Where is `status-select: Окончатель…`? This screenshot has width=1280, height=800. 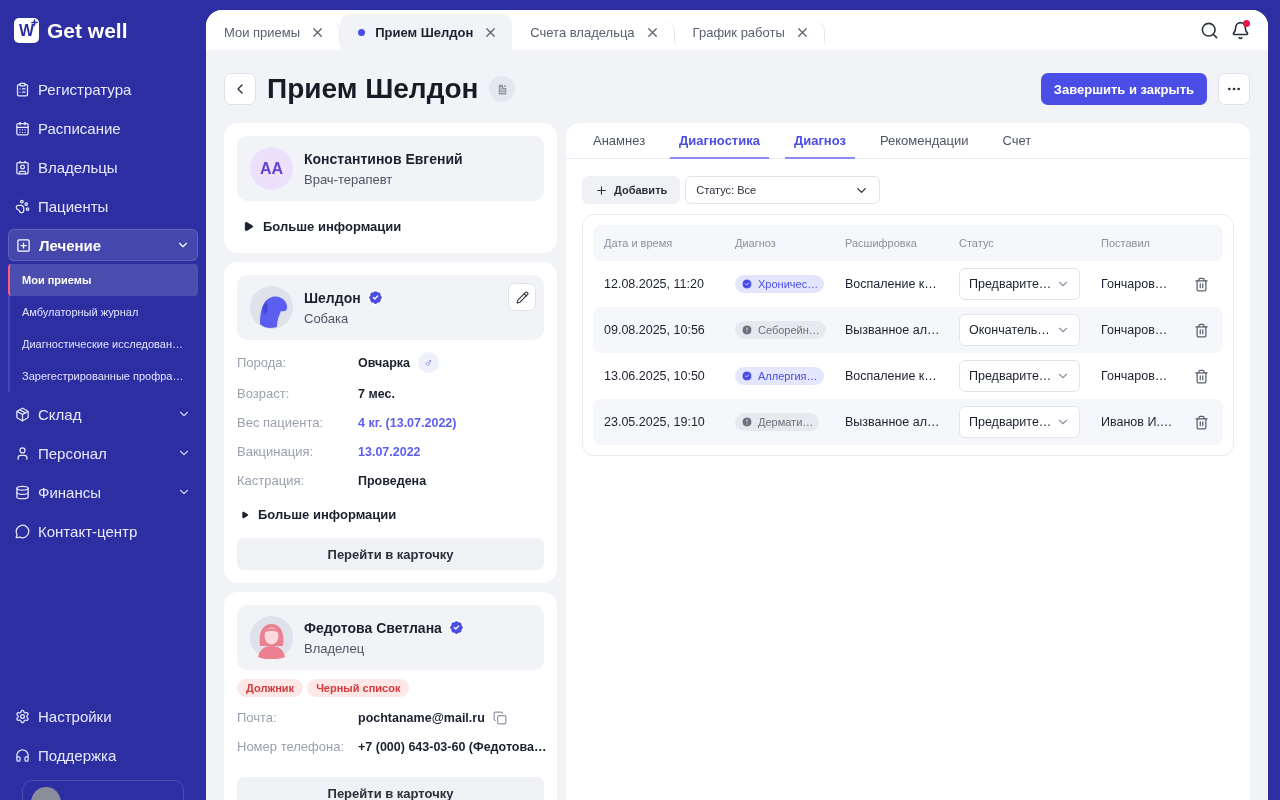
status-select: Окончатель… is located at coordinates (1019, 330).